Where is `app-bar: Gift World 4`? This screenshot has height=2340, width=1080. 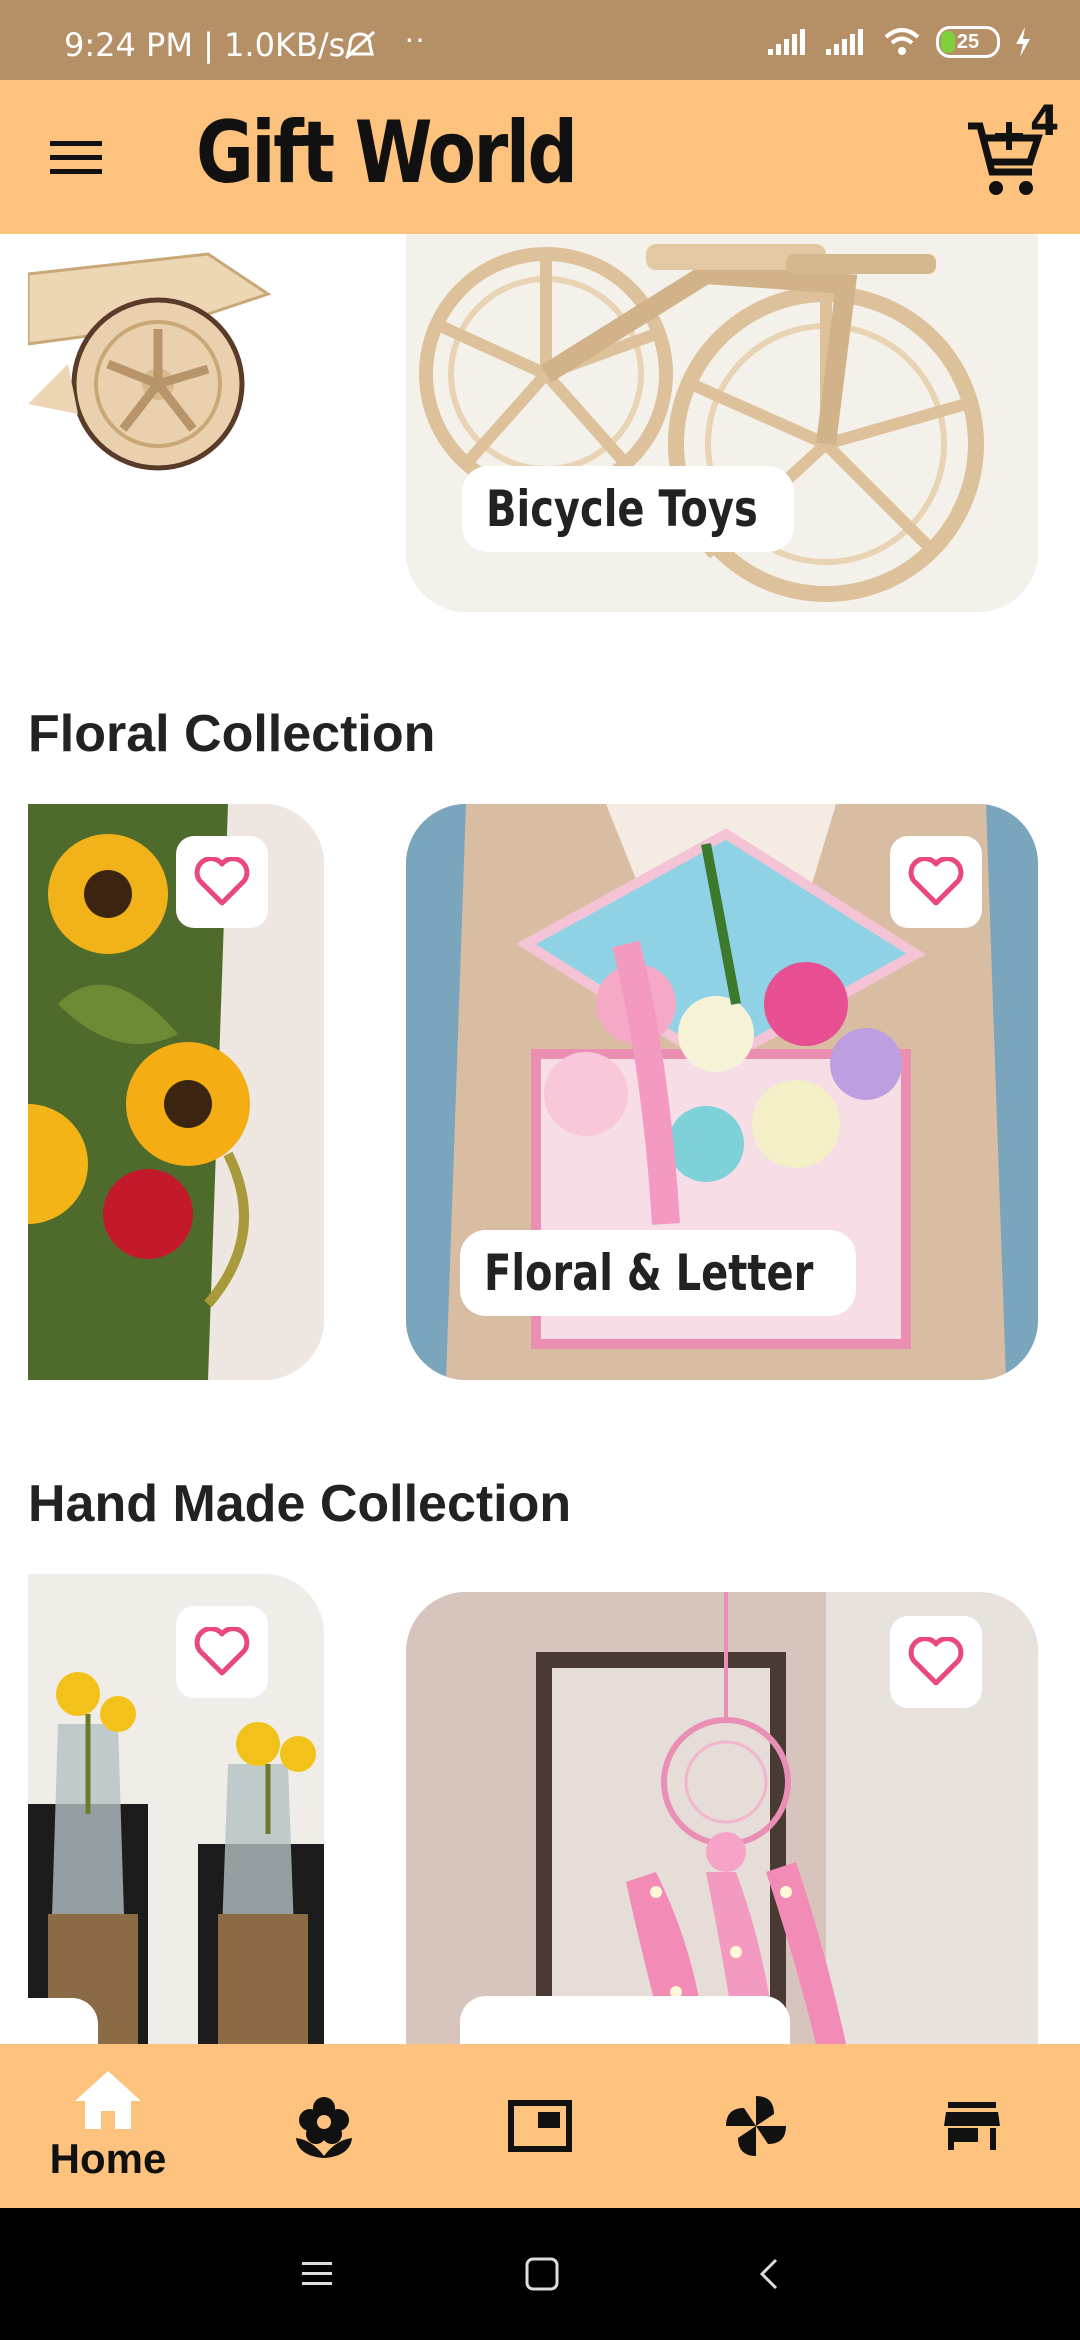 app-bar: Gift World 4 is located at coordinates (540, 157).